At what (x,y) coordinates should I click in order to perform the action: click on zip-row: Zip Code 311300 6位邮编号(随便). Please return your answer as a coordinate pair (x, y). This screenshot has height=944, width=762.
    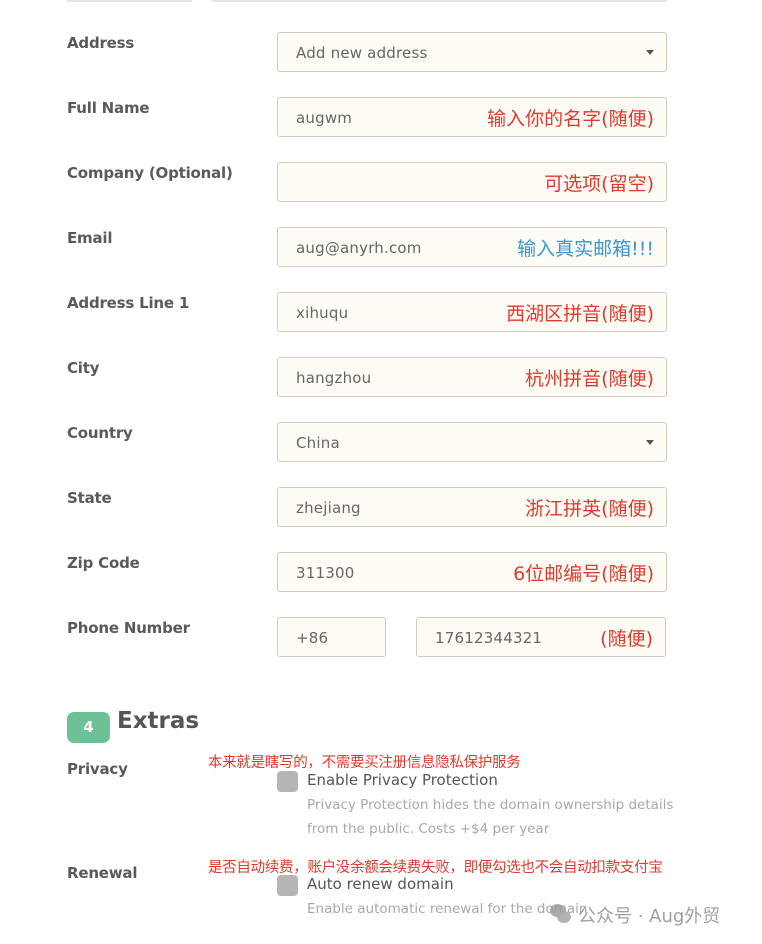
    Looking at the image, I should click on (381, 572).